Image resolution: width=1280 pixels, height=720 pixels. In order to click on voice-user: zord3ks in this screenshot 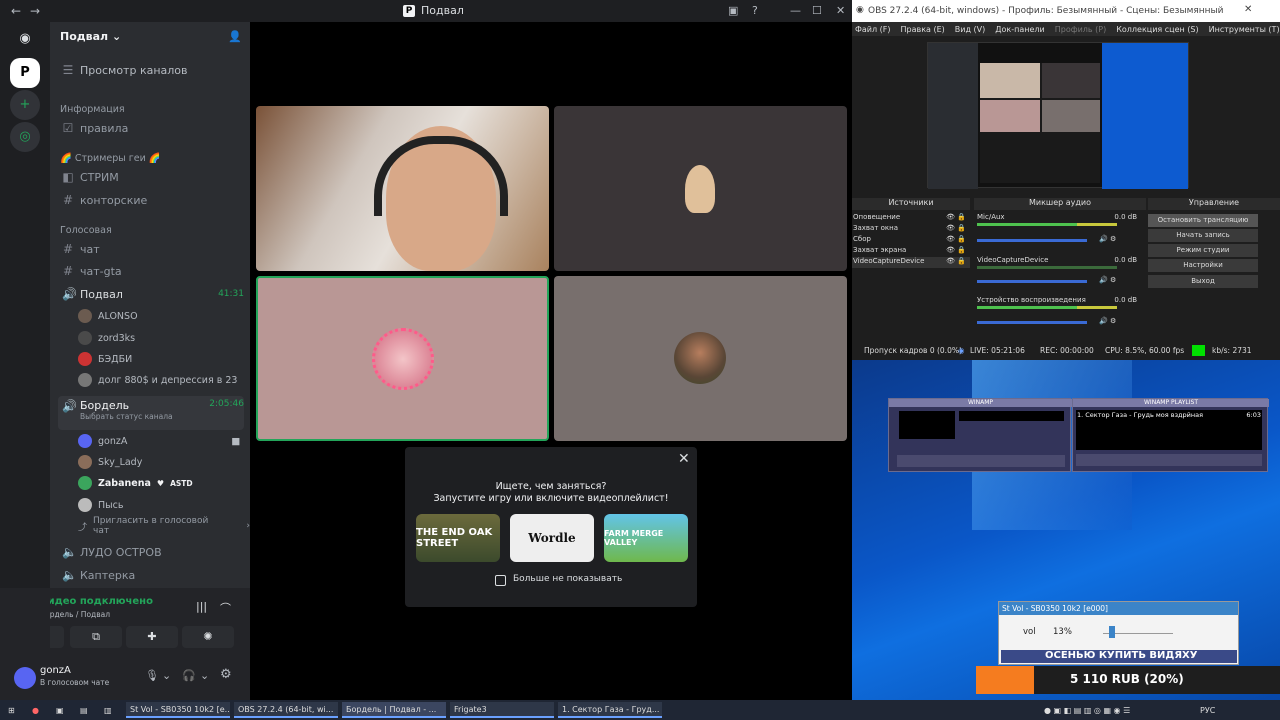, I will do `click(106, 338)`.